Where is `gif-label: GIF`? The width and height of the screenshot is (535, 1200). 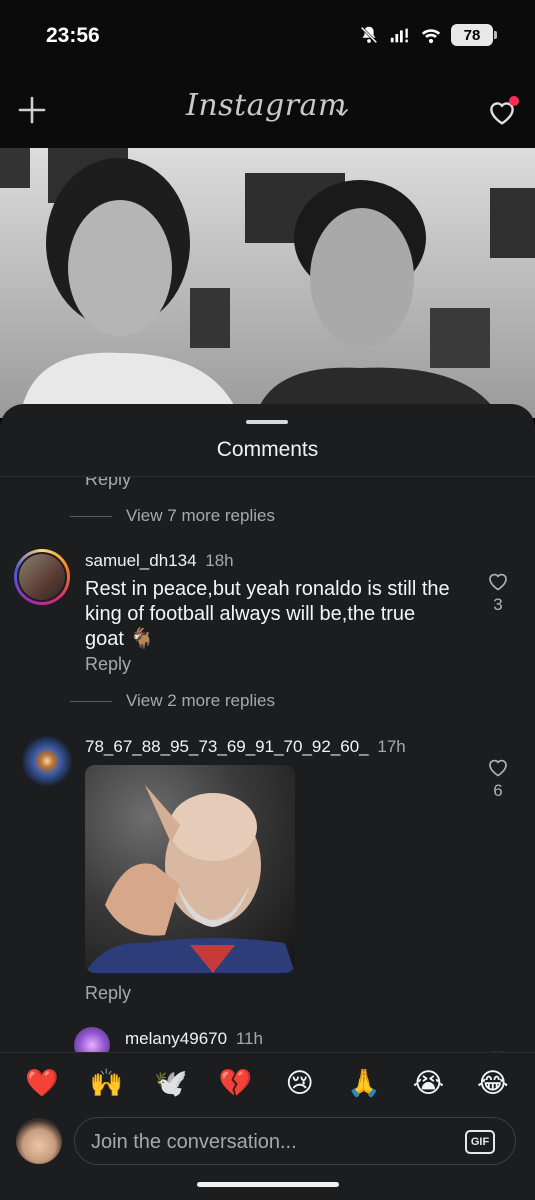
gif-label: GIF is located at coordinates (480, 1142).